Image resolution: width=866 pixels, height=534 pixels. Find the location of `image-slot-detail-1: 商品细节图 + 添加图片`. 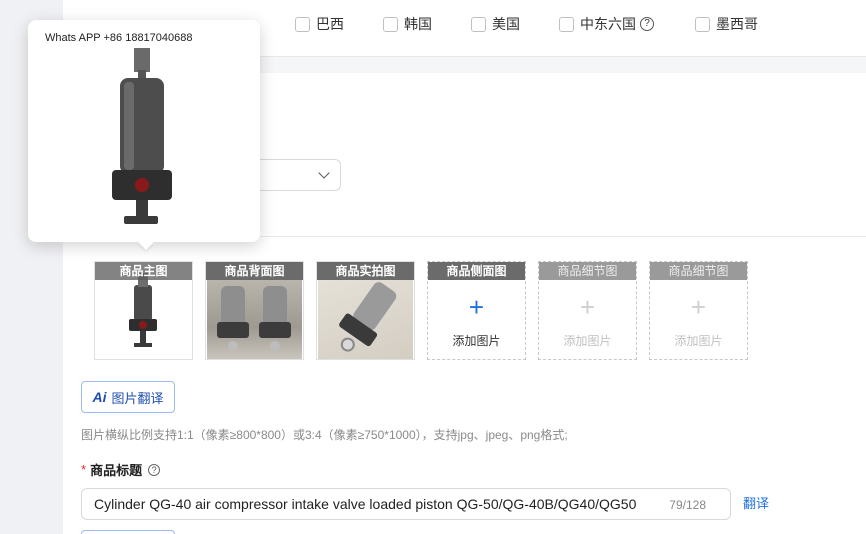

image-slot-detail-1: 商品细节图 + 添加图片 is located at coordinates (587, 310).